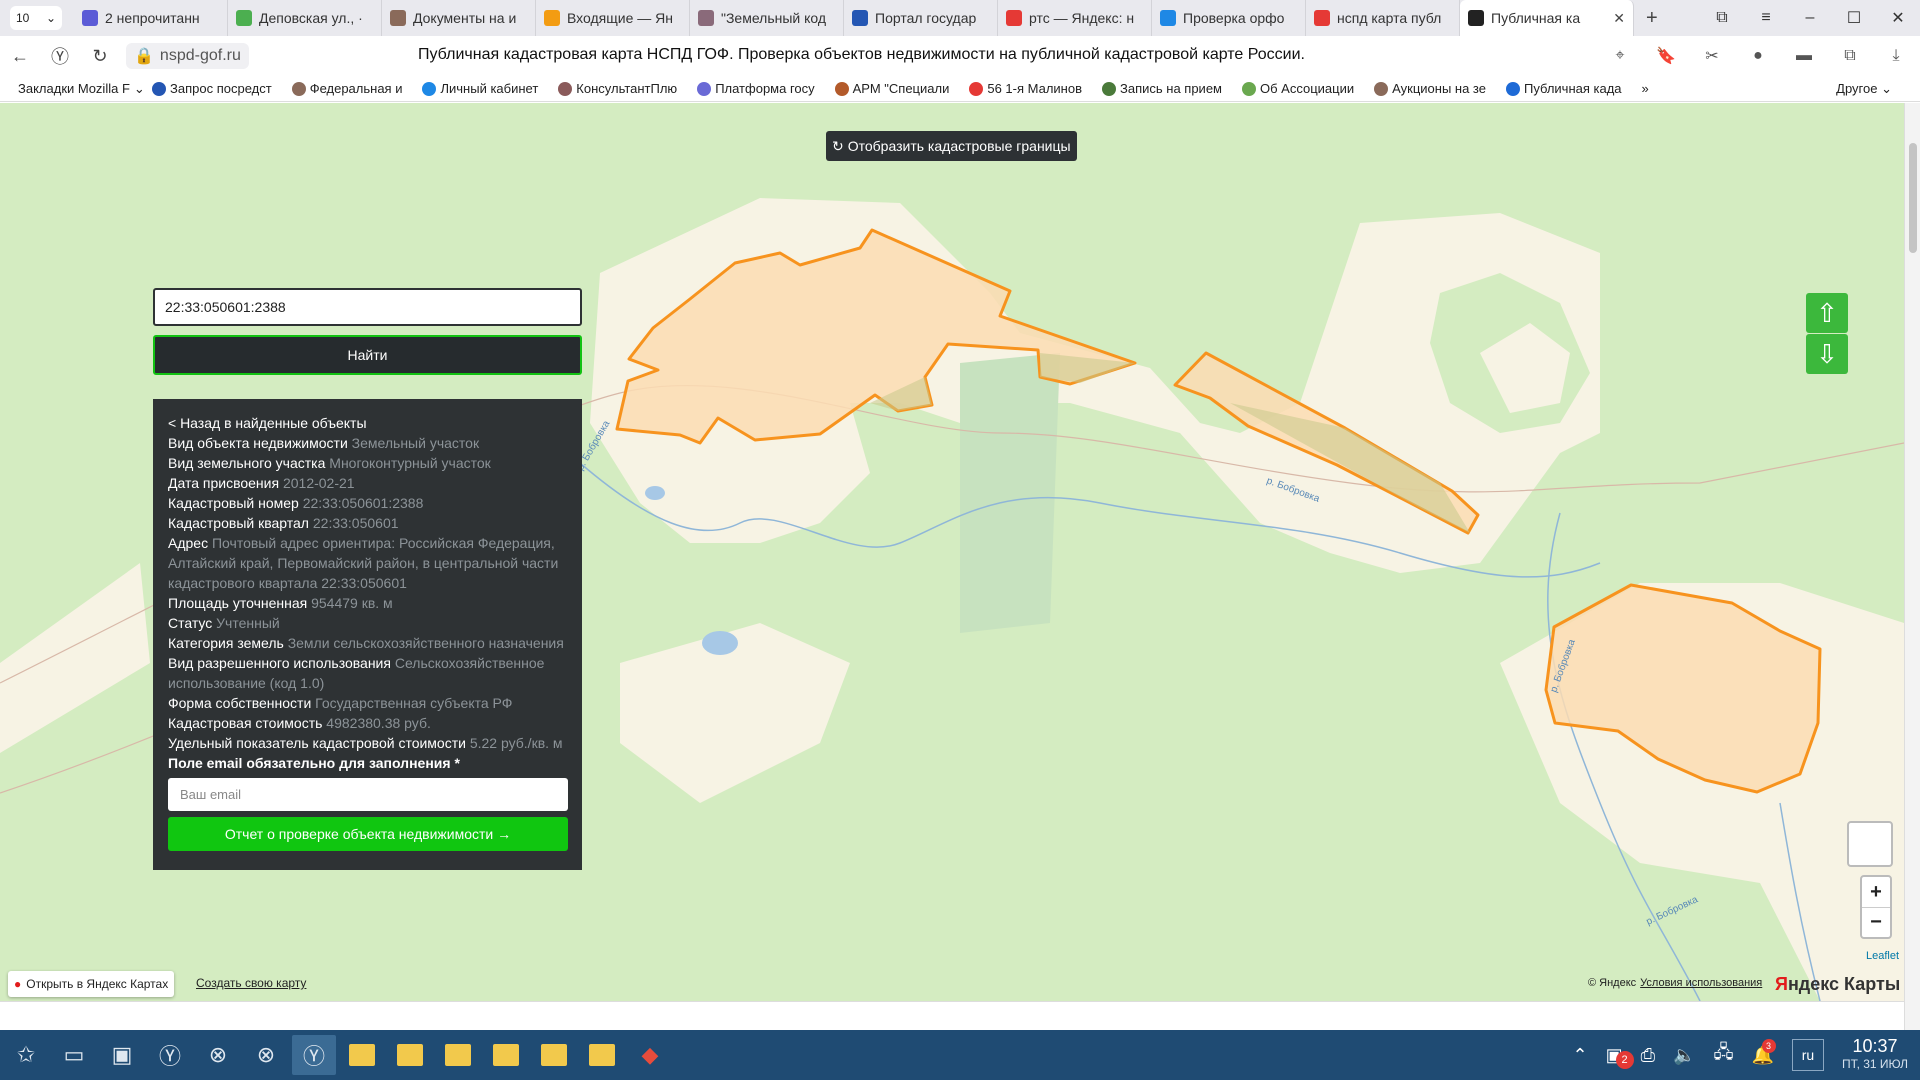 The width and height of the screenshot is (1920, 1080). Describe the element at coordinates (187, 56) in the screenshot. I see `address-bar: 🔒 nspd-gof.ru` at that location.